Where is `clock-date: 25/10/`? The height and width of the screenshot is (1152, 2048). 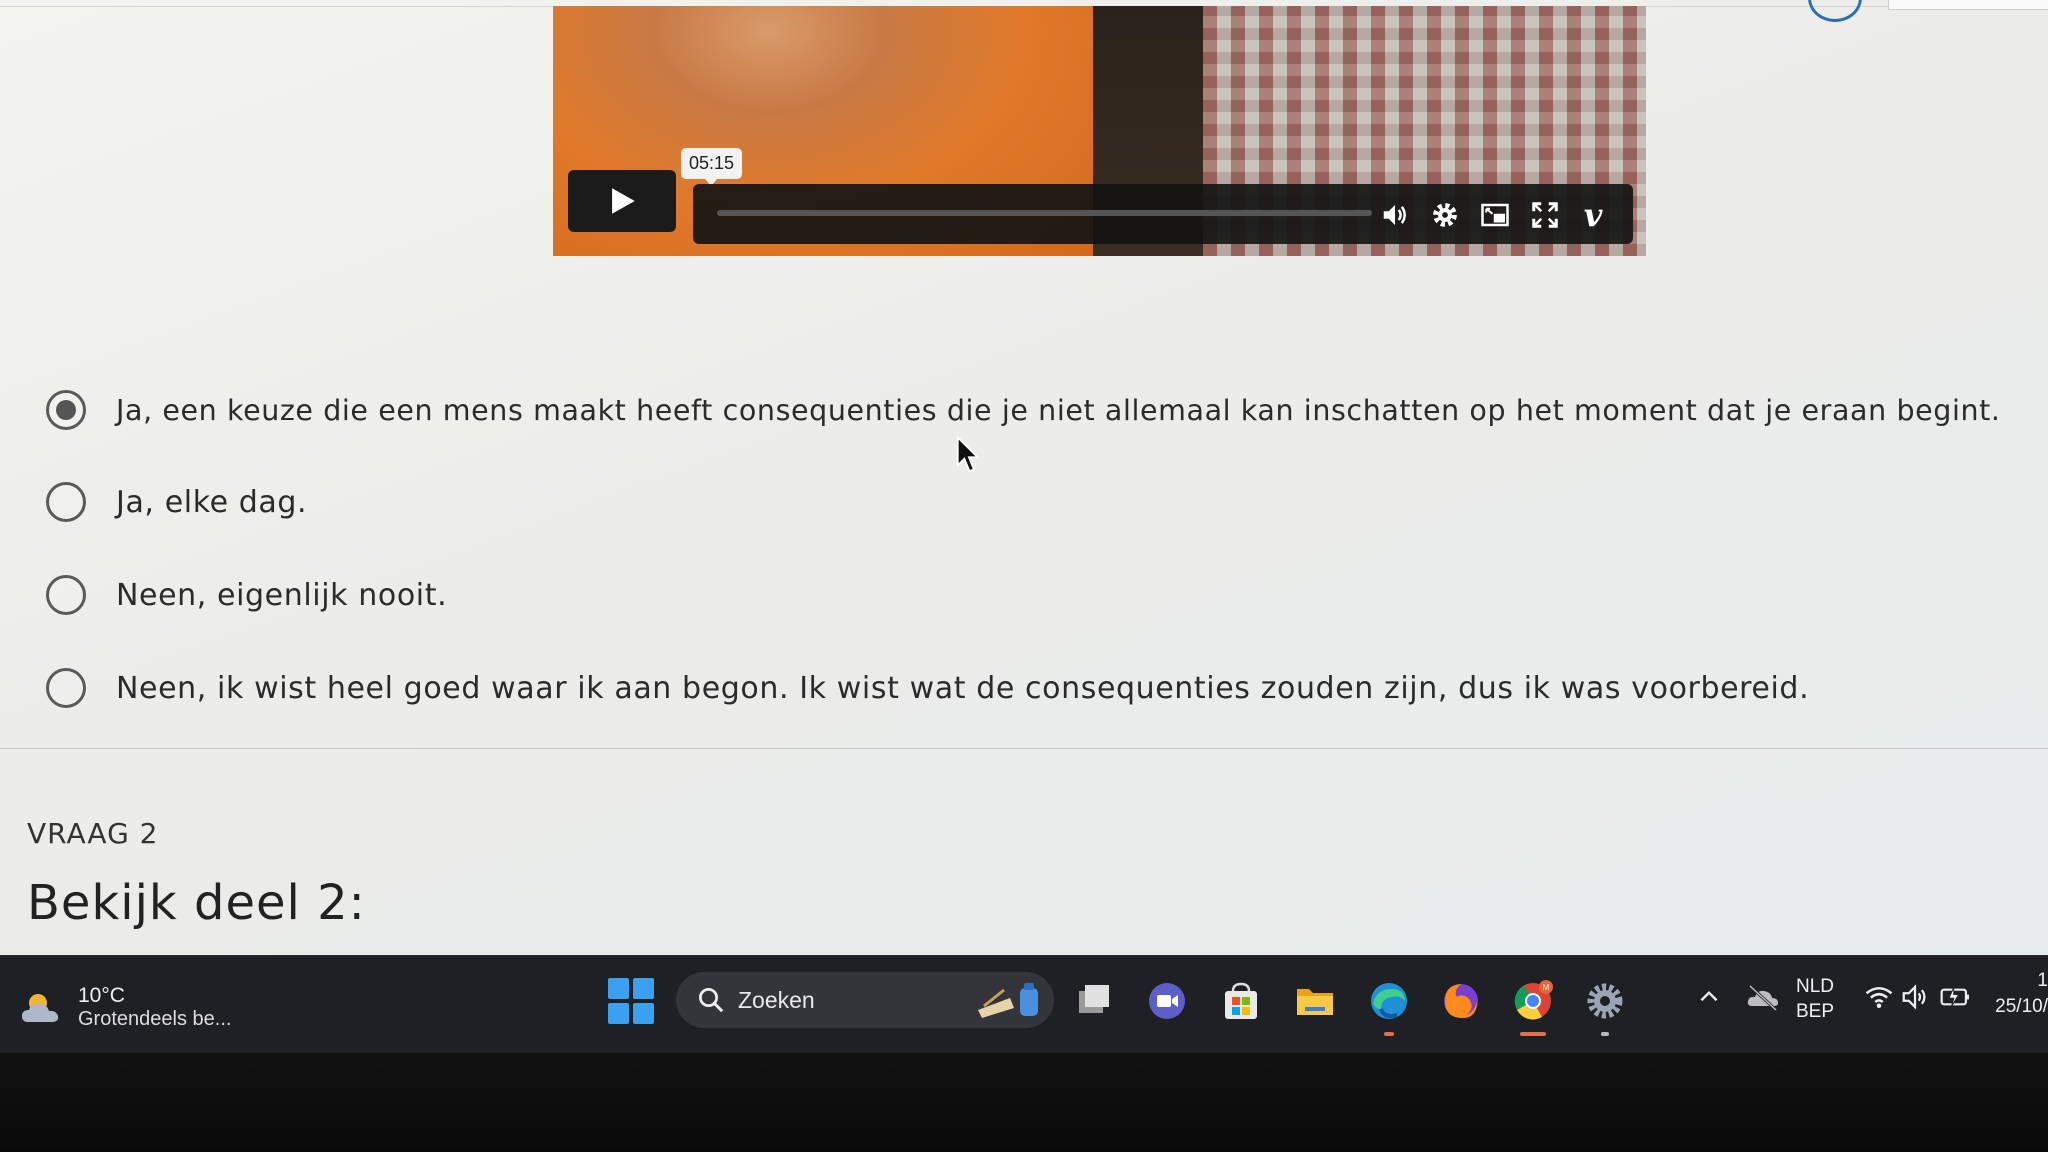
clock-date: 25/10/ is located at coordinates (2021, 1006).